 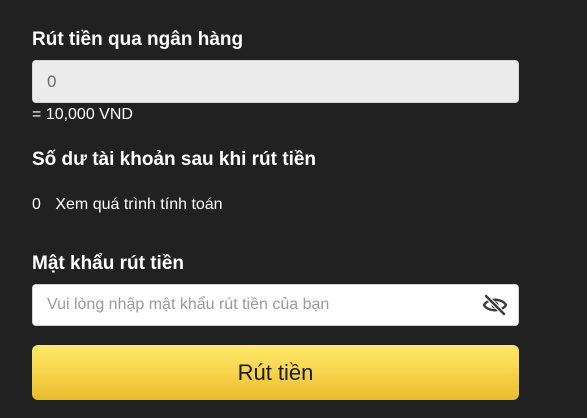 I want to click on password-input, so click(x=253, y=305).